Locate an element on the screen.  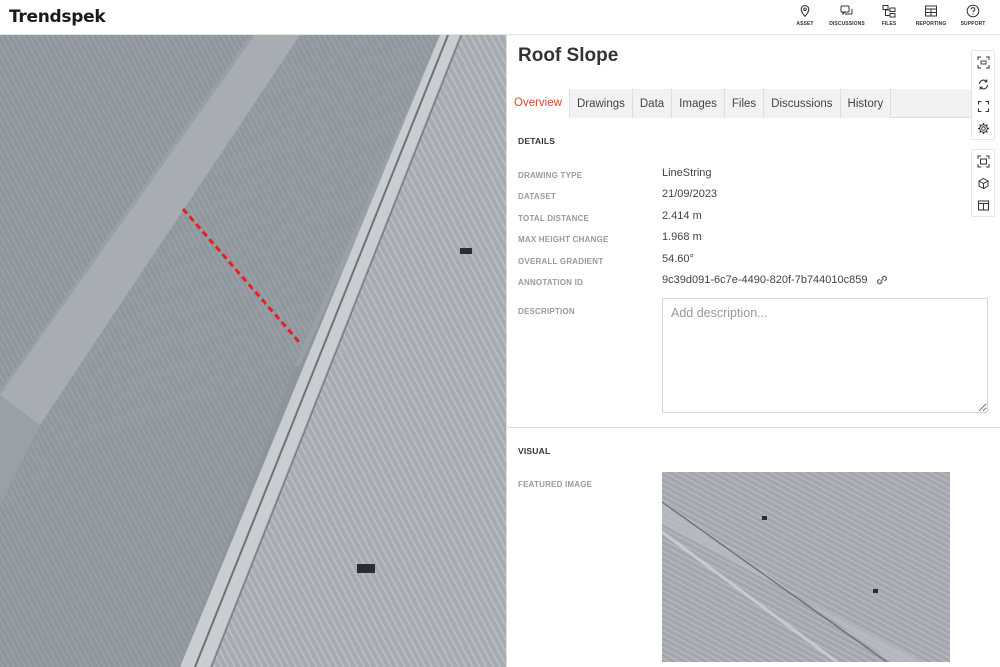
tab-files: Files is located at coordinates (744, 103).